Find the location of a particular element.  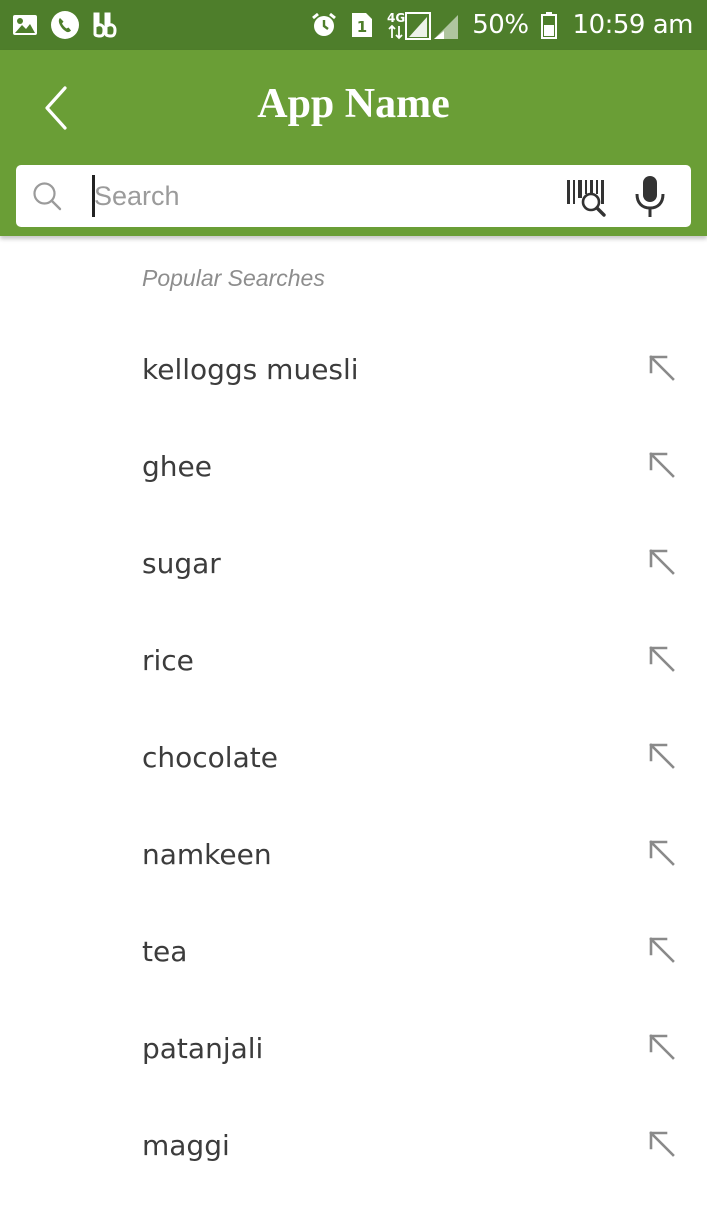

back-chevron-icon is located at coordinates (56, 108).